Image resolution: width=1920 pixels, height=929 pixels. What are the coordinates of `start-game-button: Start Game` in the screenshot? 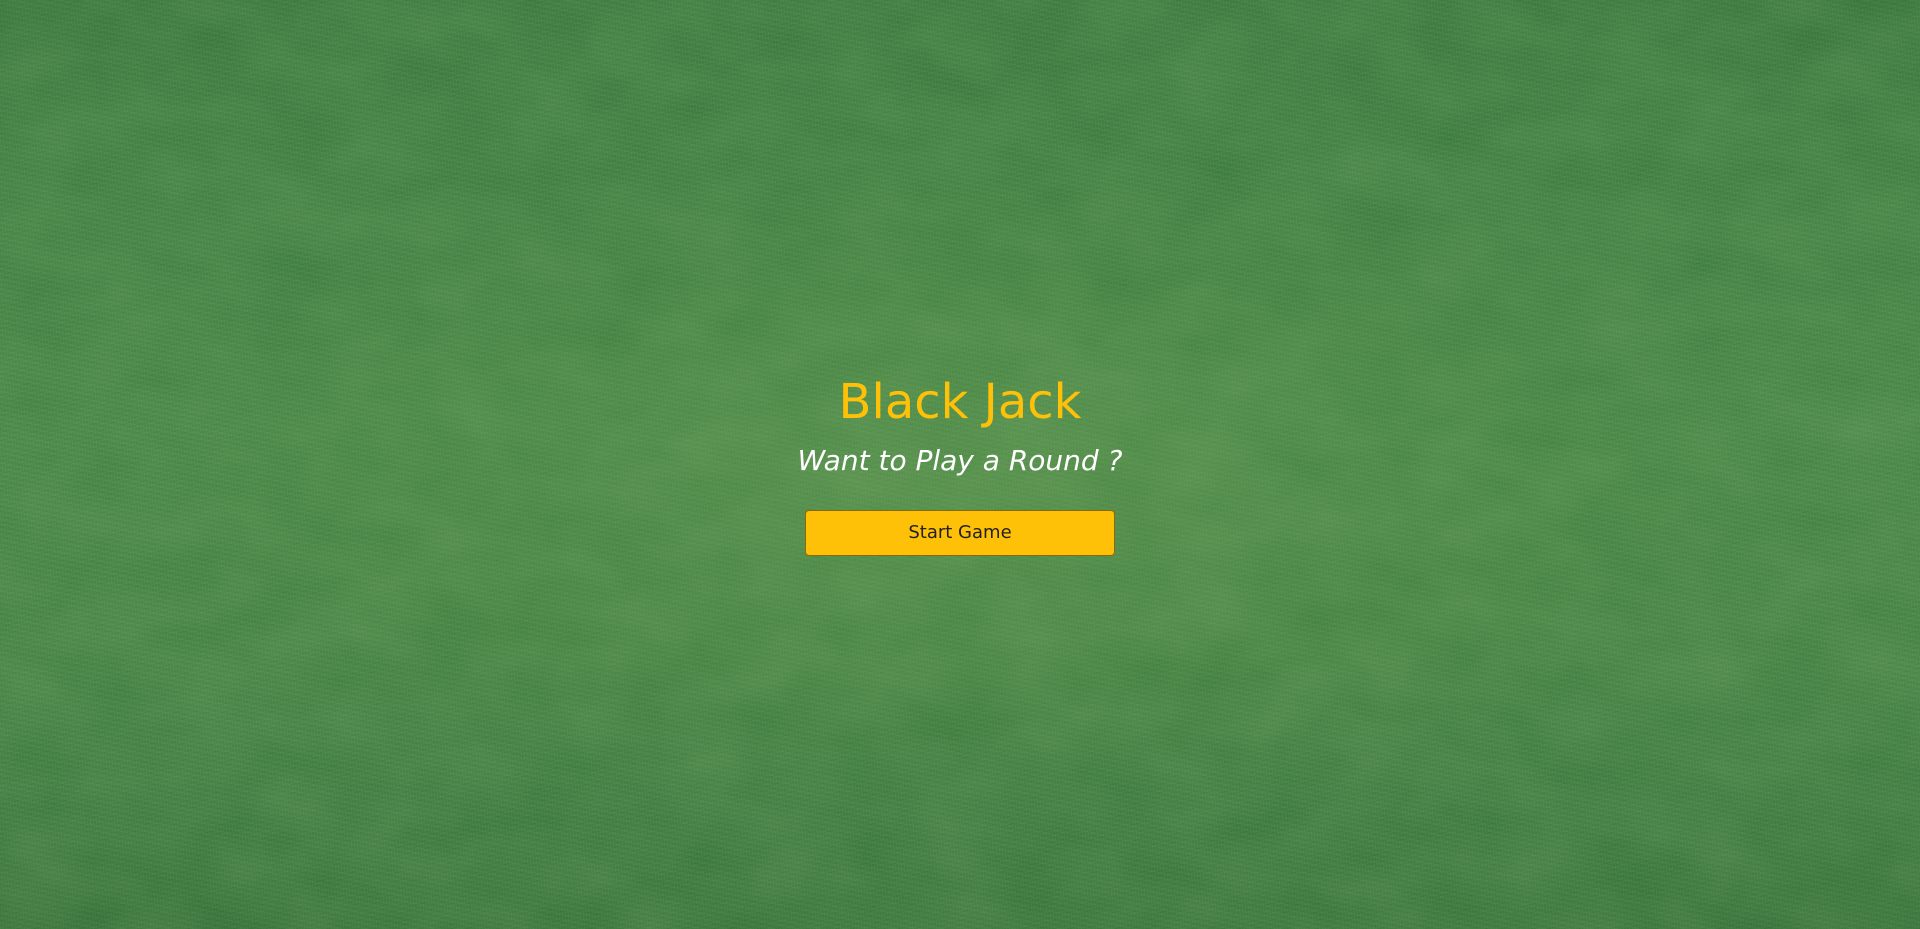 It's located at (960, 533).